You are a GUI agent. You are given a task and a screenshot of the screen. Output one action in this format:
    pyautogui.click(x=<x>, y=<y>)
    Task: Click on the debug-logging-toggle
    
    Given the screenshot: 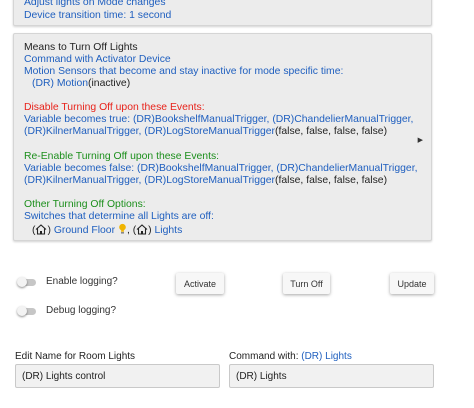 What is the action you would take?
    pyautogui.click(x=27, y=311)
    